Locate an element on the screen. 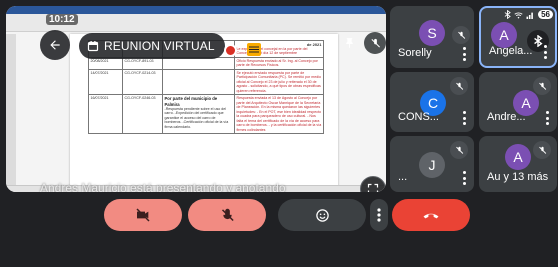  subject-title: Por parte del municipio de Palmira is located at coordinates (191, 101).